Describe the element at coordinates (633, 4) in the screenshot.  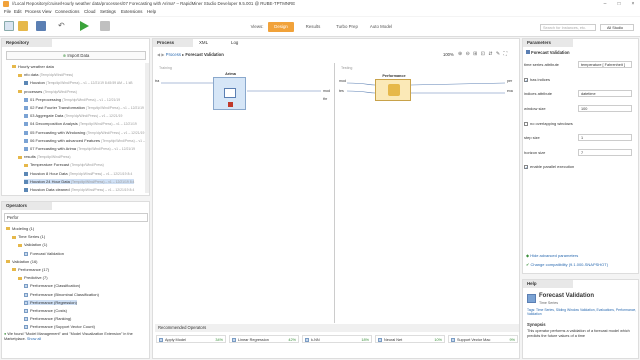
I see `close-button: ×` at that location.